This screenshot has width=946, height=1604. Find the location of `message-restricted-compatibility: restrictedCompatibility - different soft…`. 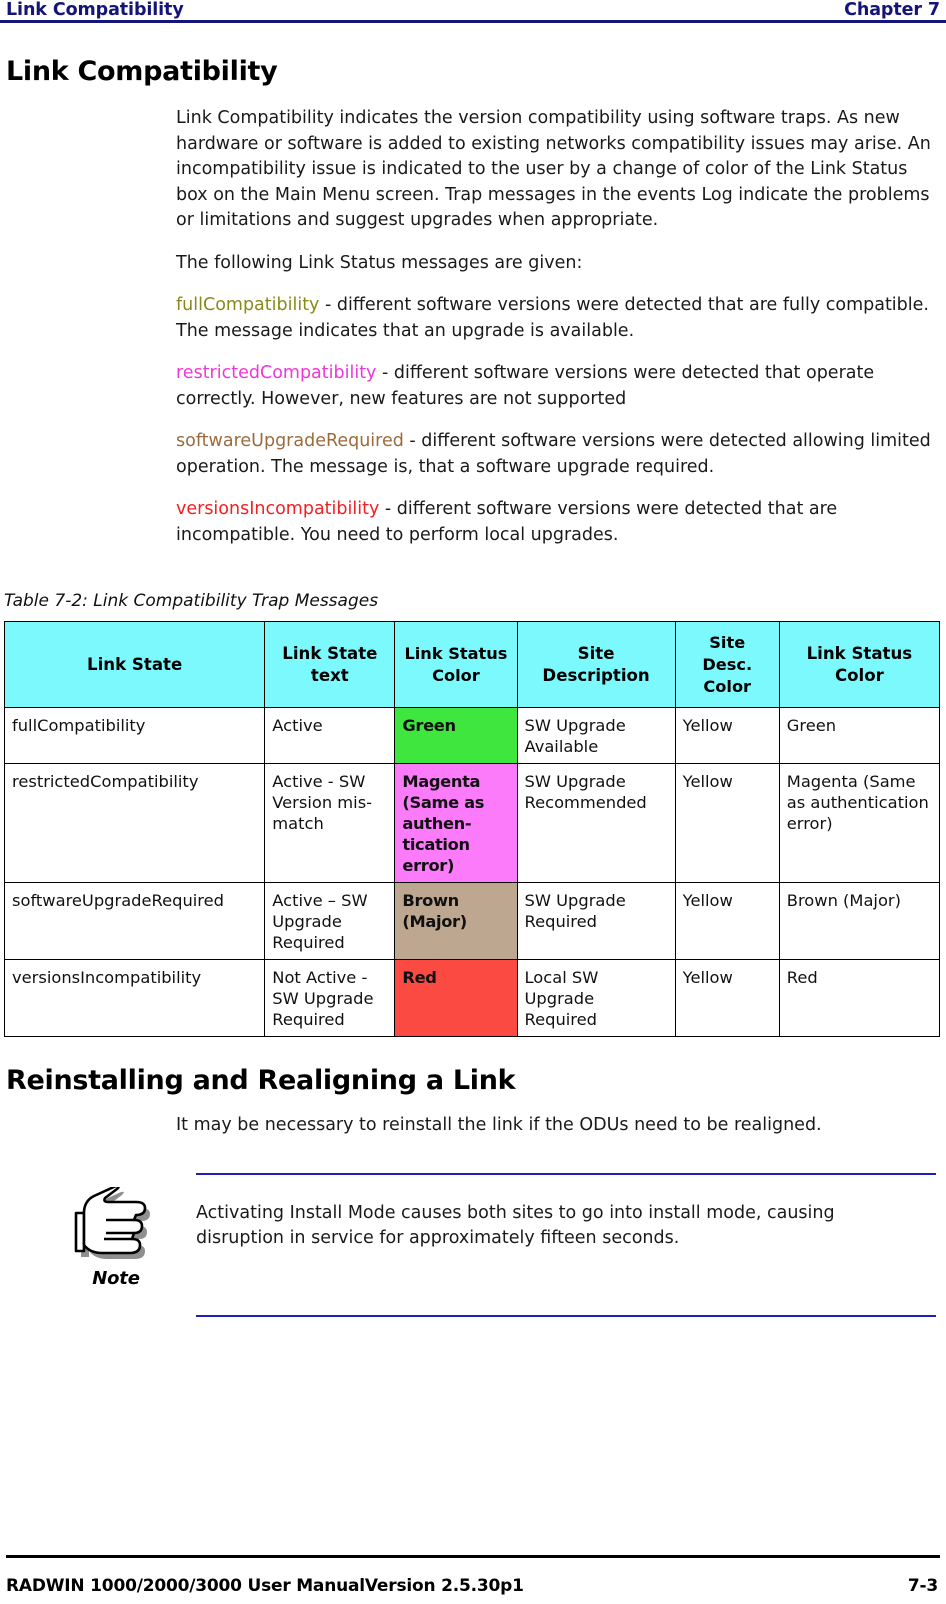

message-restricted-compatibility: restrictedCompatibility - different soft… is located at coordinates (556, 386).